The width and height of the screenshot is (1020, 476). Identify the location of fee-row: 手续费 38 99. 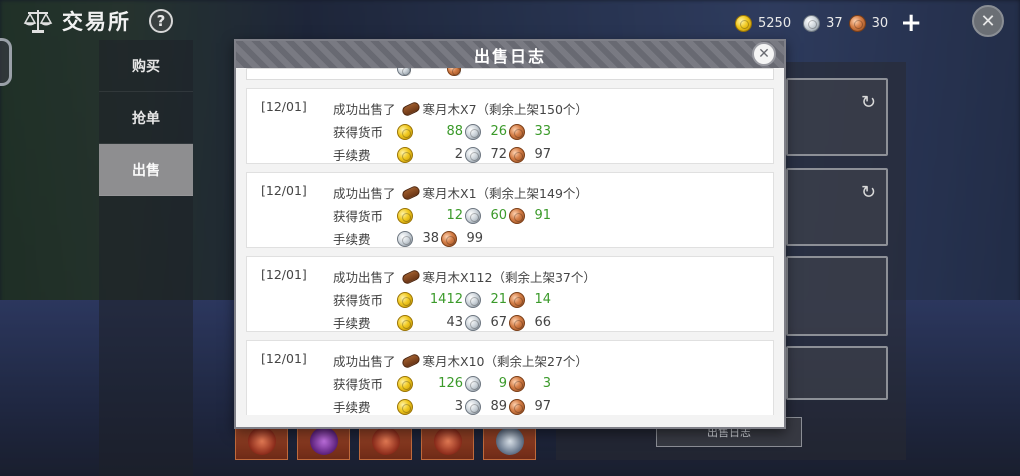
(408, 238).